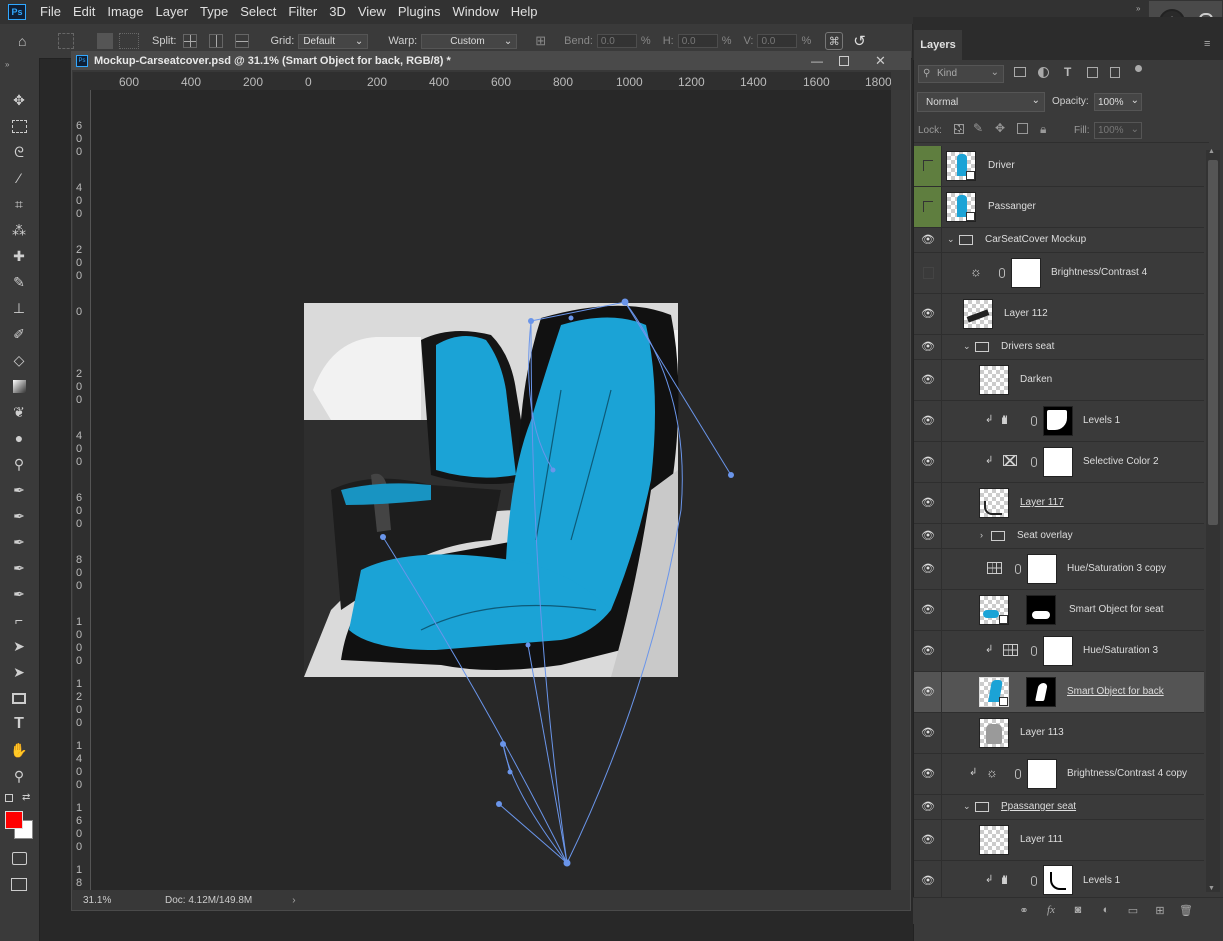 The height and width of the screenshot is (941, 1223). I want to click on gradient-tool-icon, so click(19, 386).